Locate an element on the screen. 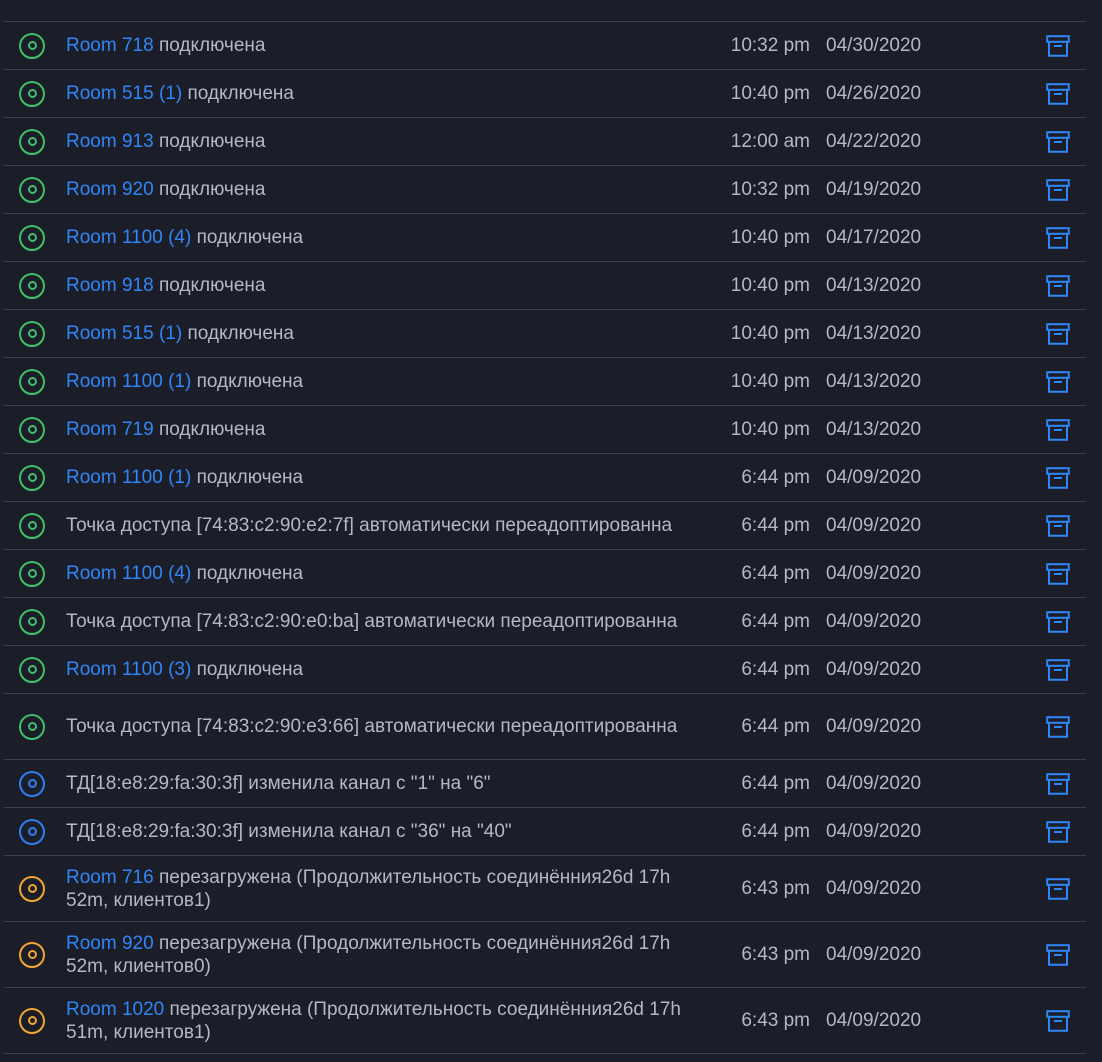 Image resolution: width=1102 pixels, height=1062 pixels. event-row: Room 719 подключена 10:40 pm 04/13/2020 is located at coordinates (545, 430).